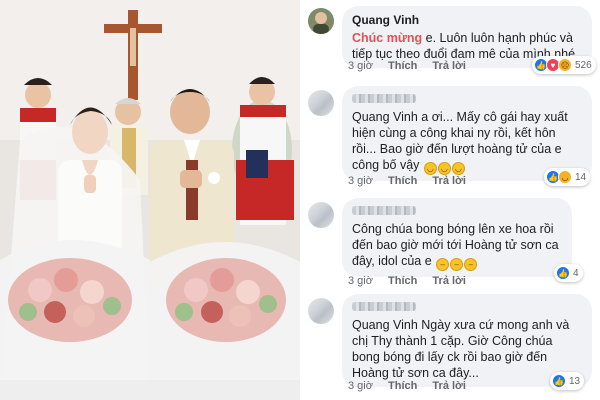 The width and height of the screenshot is (600, 400). I want to click on reaction-count: 13, so click(575, 381).